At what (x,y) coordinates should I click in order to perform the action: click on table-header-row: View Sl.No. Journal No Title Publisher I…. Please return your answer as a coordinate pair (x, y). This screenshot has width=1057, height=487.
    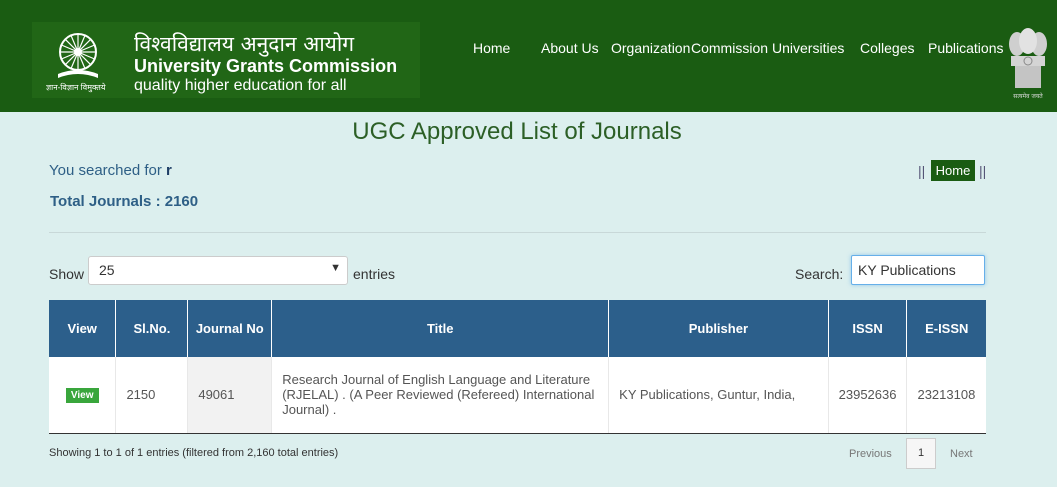
    Looking at the image, I should click on (517, 328).